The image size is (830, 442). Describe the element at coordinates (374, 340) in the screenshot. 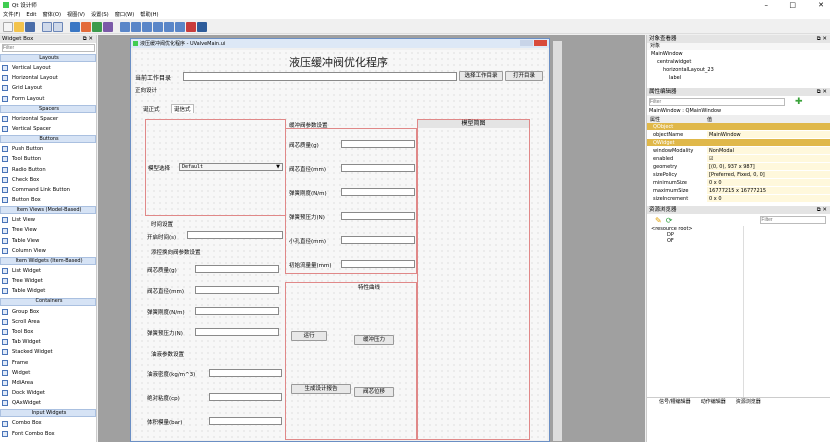

I see `pressure-button: 缓冲压力` at that location.